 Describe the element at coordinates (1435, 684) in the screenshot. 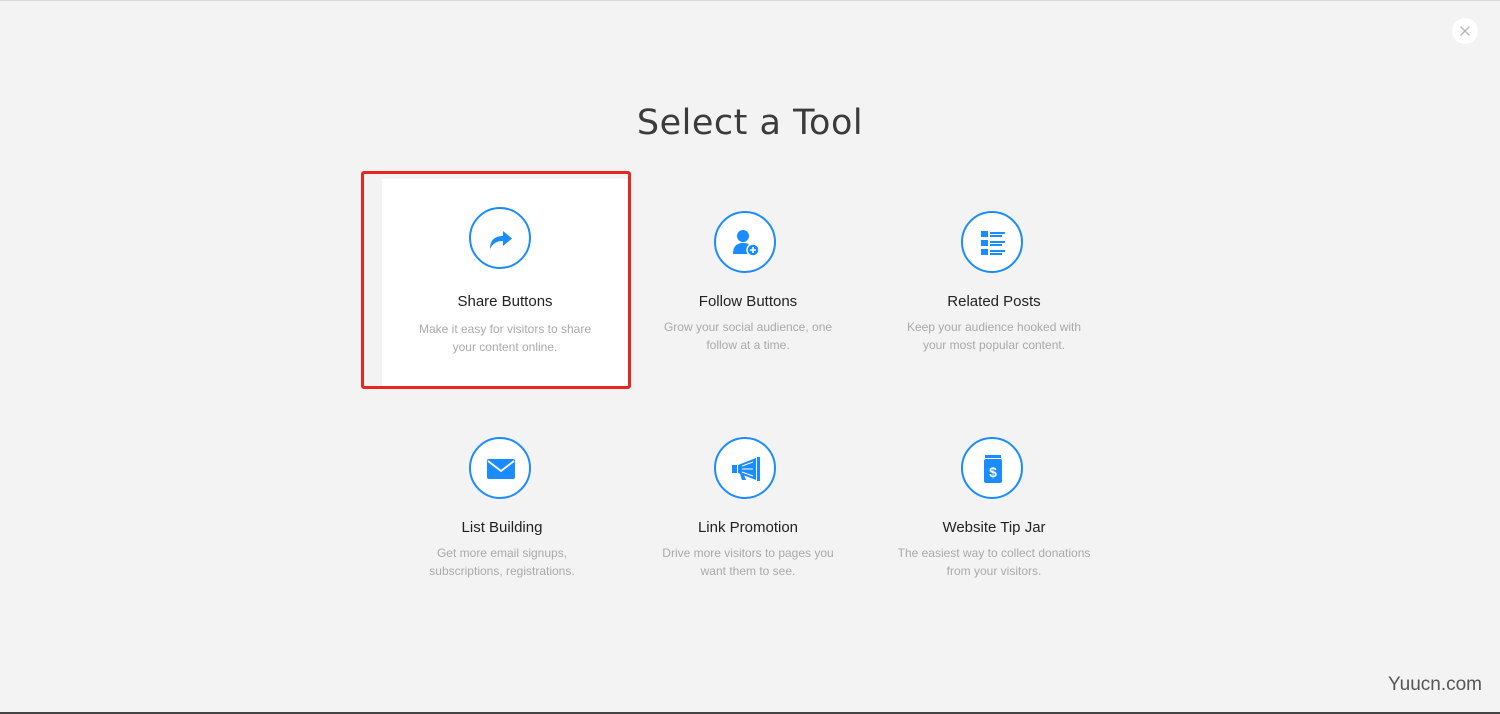

I see `watermark: Yuucn.com` at that location.